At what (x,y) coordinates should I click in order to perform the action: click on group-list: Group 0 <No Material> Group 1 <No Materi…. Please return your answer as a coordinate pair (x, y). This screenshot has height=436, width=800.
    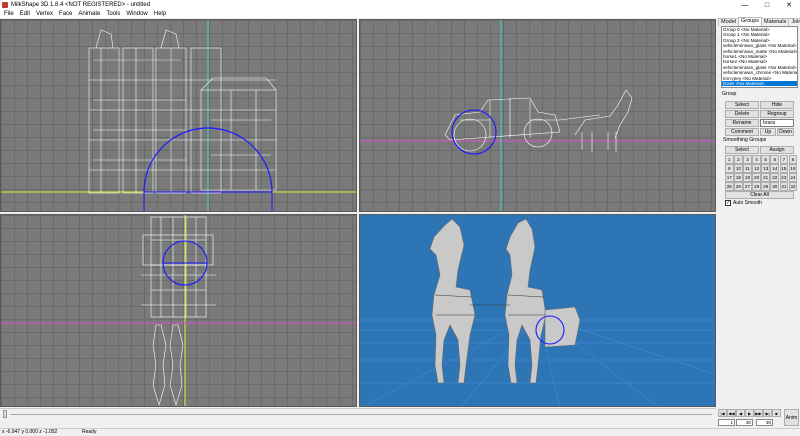
    Looking at the image, I should click on (759, 57).